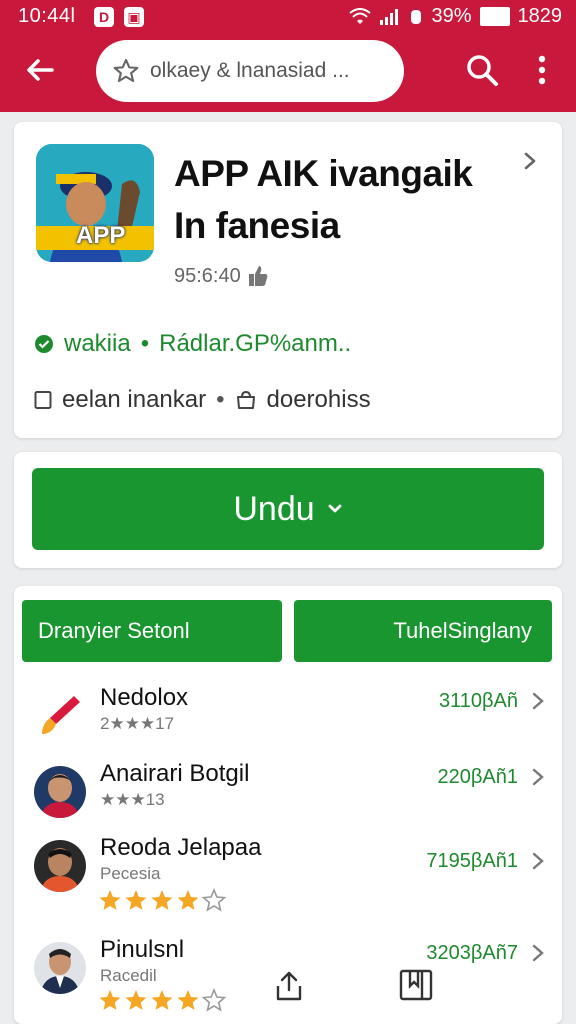 The height and width of the screenshot is (1024, 576). I want to click on more-vert-icon, so click(542, 70).